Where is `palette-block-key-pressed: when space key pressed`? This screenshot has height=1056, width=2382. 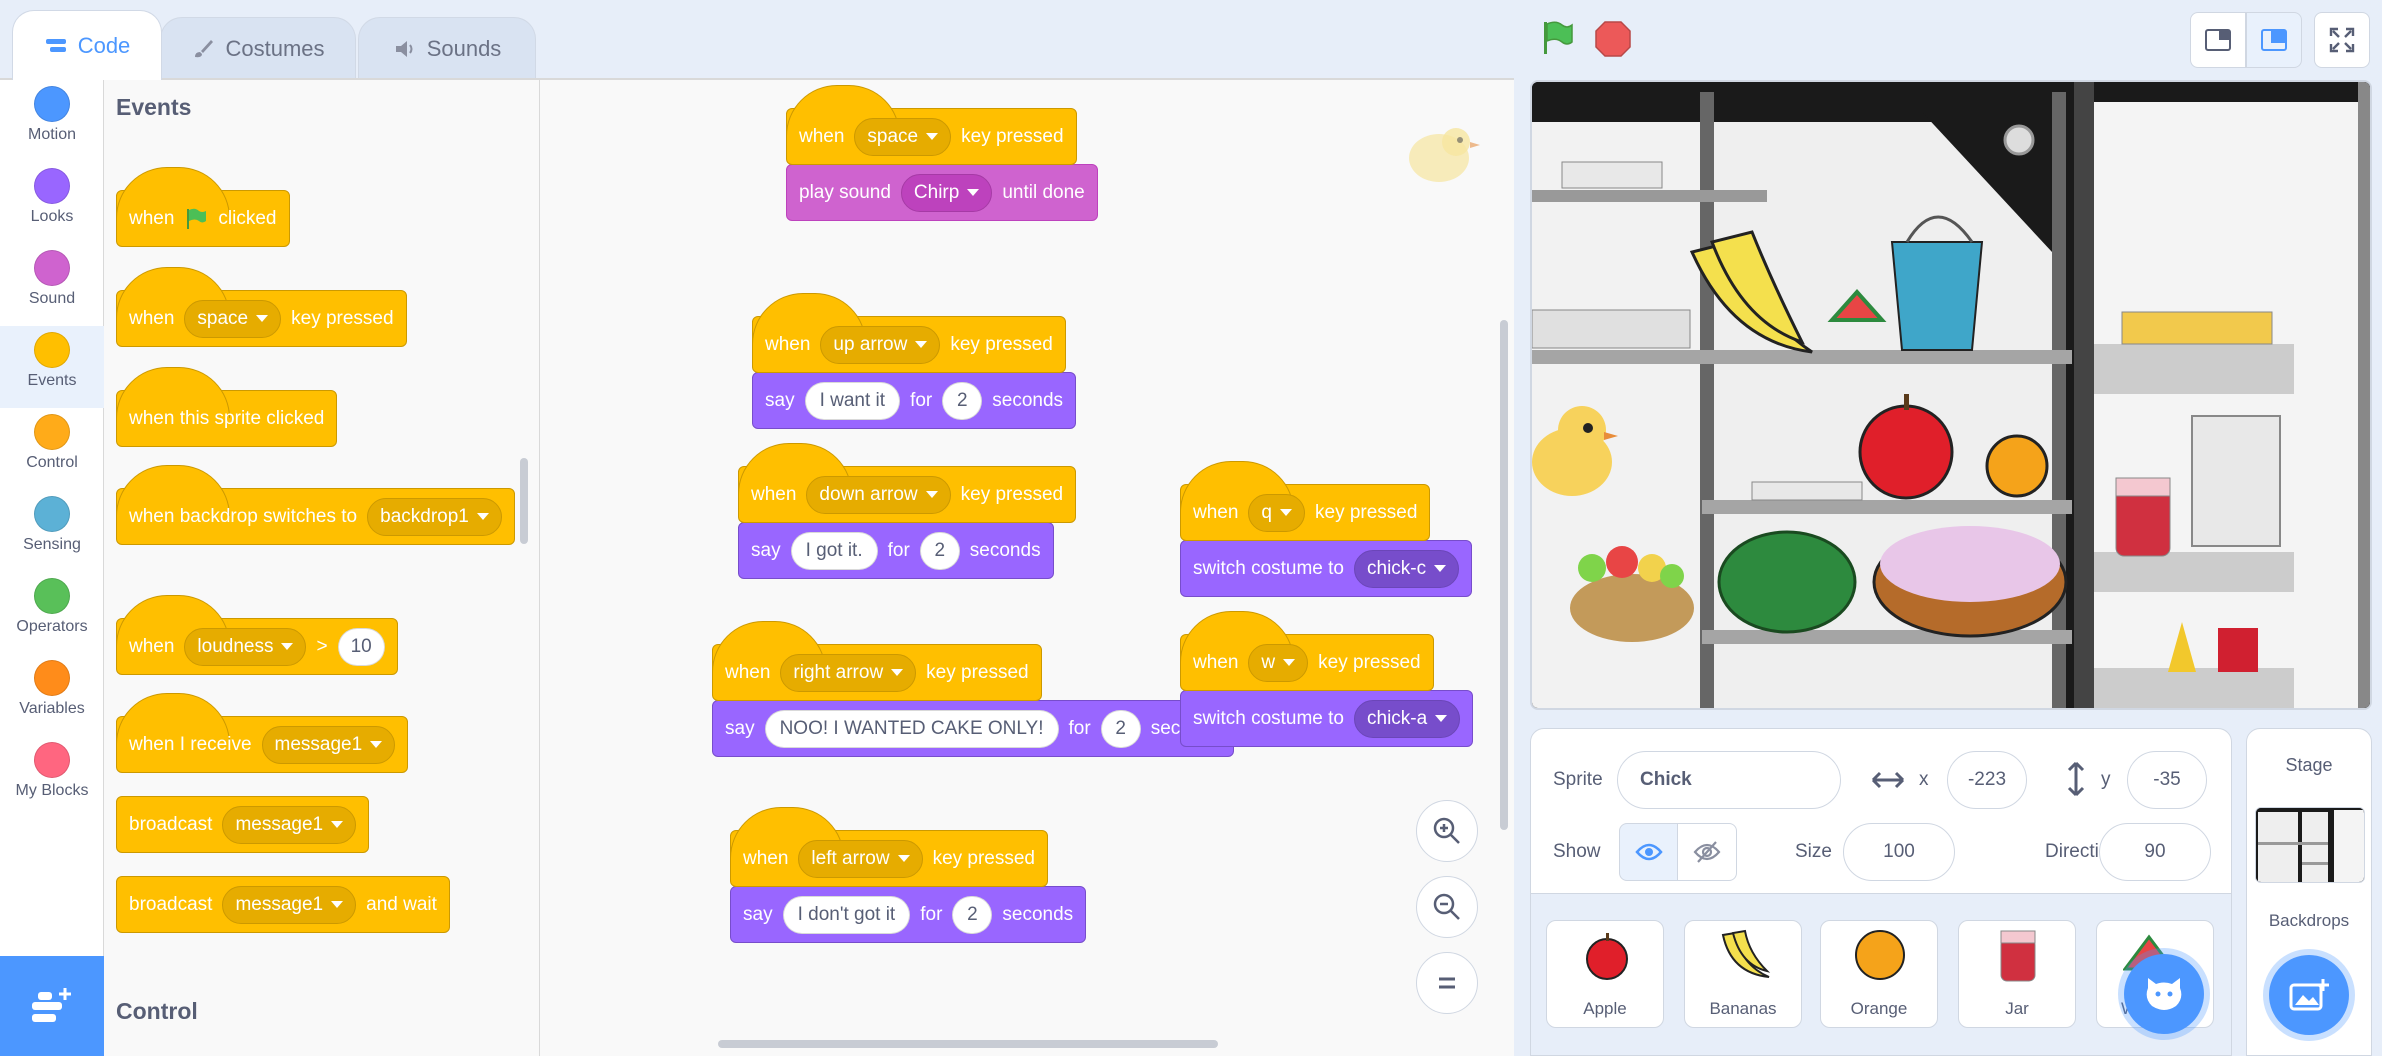
palette-block-key-pressed: when space key pressed is located at coordinates (261, 307).